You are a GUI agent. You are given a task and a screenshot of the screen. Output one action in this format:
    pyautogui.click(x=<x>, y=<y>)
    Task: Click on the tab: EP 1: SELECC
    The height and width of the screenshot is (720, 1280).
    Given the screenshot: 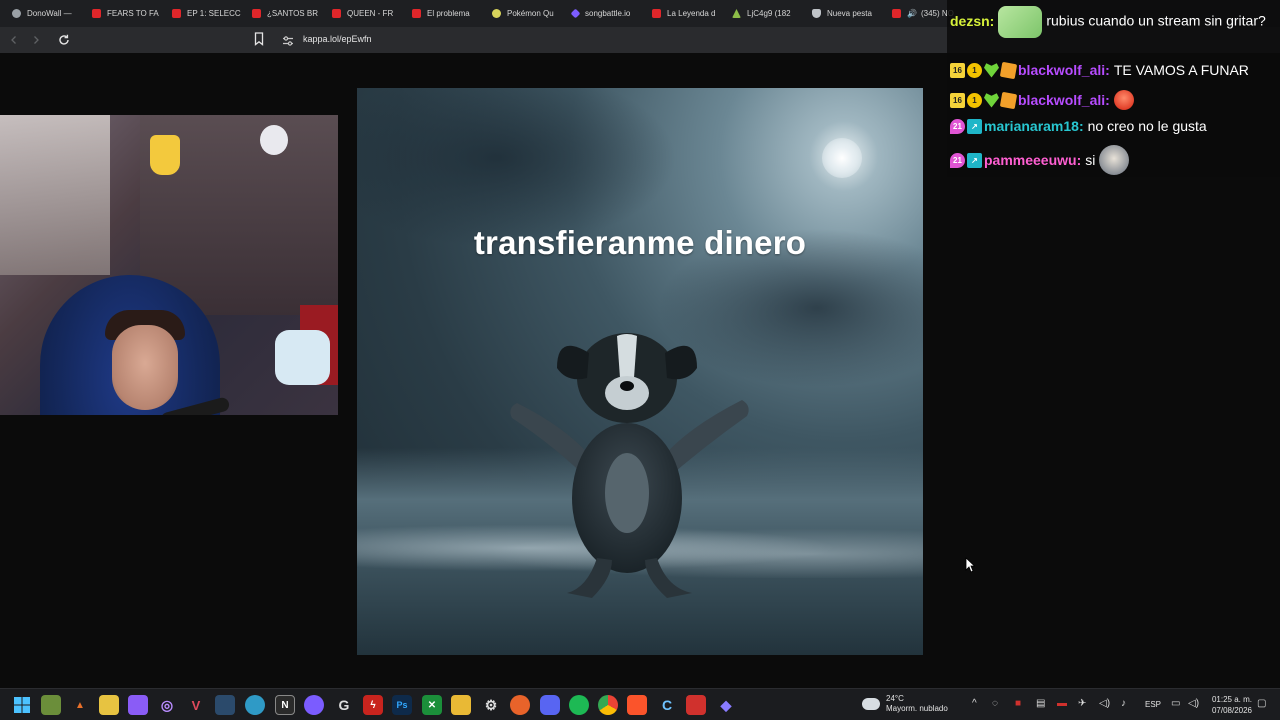 What is the action you would take?
    pyautogui.click(x=206, y=13)
    